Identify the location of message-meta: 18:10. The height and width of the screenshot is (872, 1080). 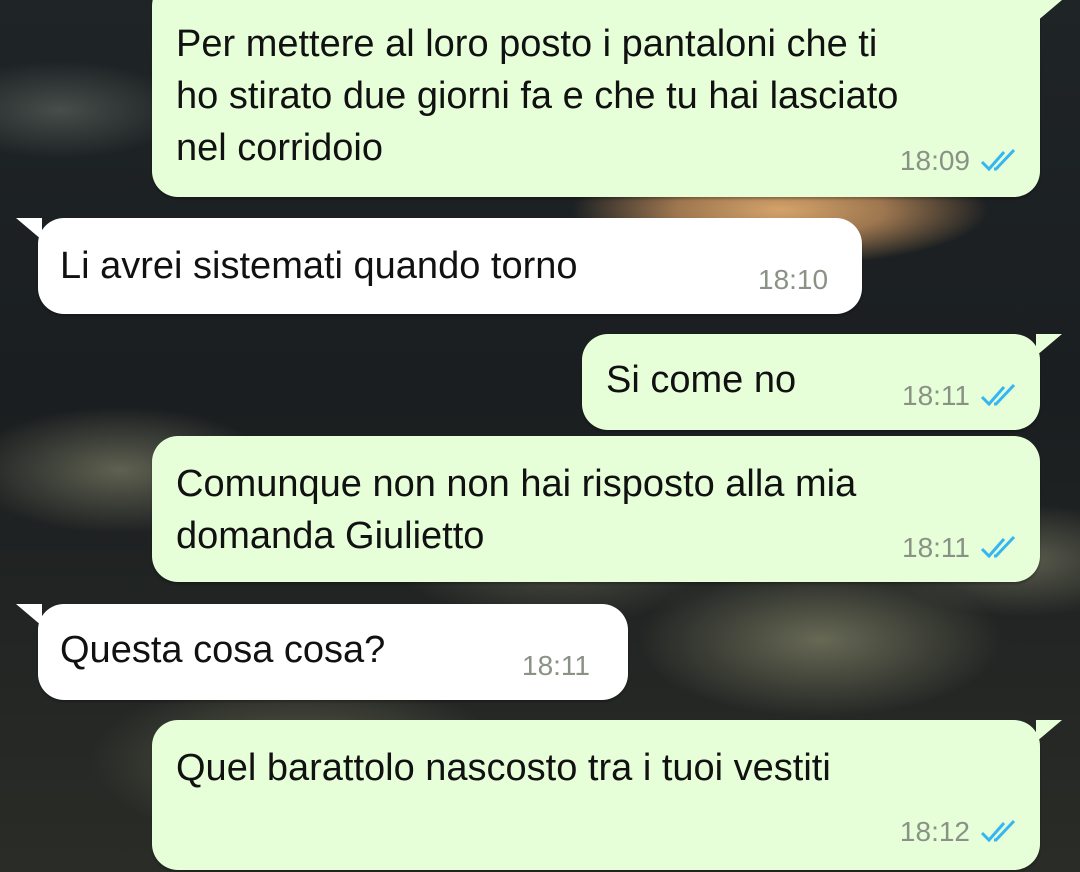
(793, 280).